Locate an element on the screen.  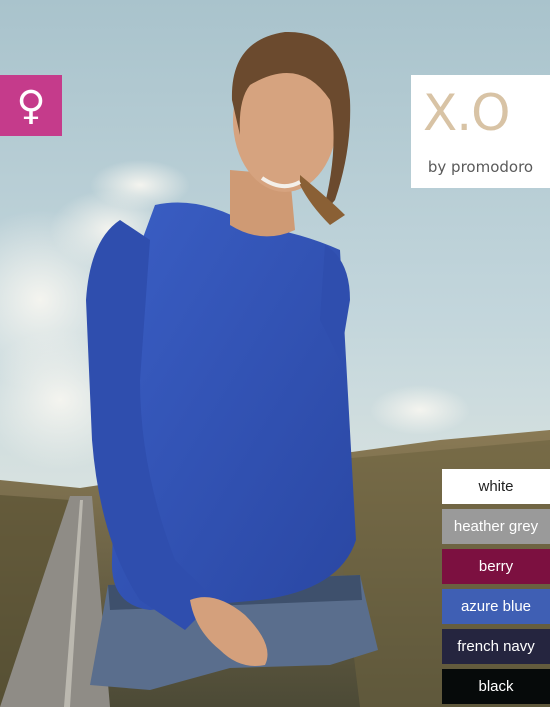
color-swatch-berry: berry is located at coordinates (496, 566).